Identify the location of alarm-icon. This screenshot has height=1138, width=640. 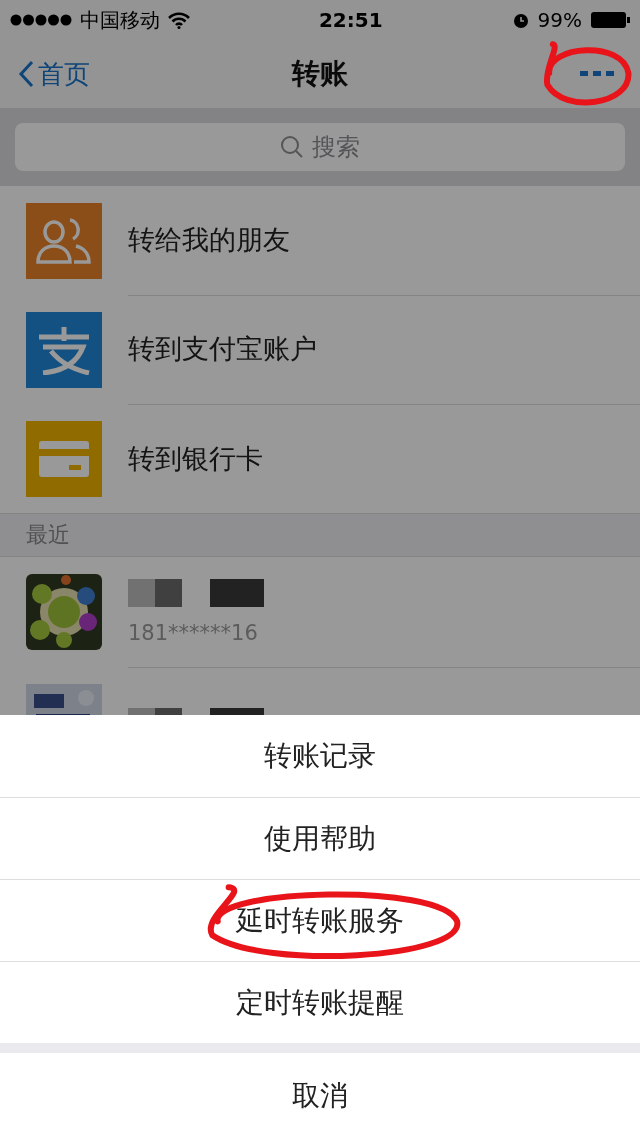
(520, 20).